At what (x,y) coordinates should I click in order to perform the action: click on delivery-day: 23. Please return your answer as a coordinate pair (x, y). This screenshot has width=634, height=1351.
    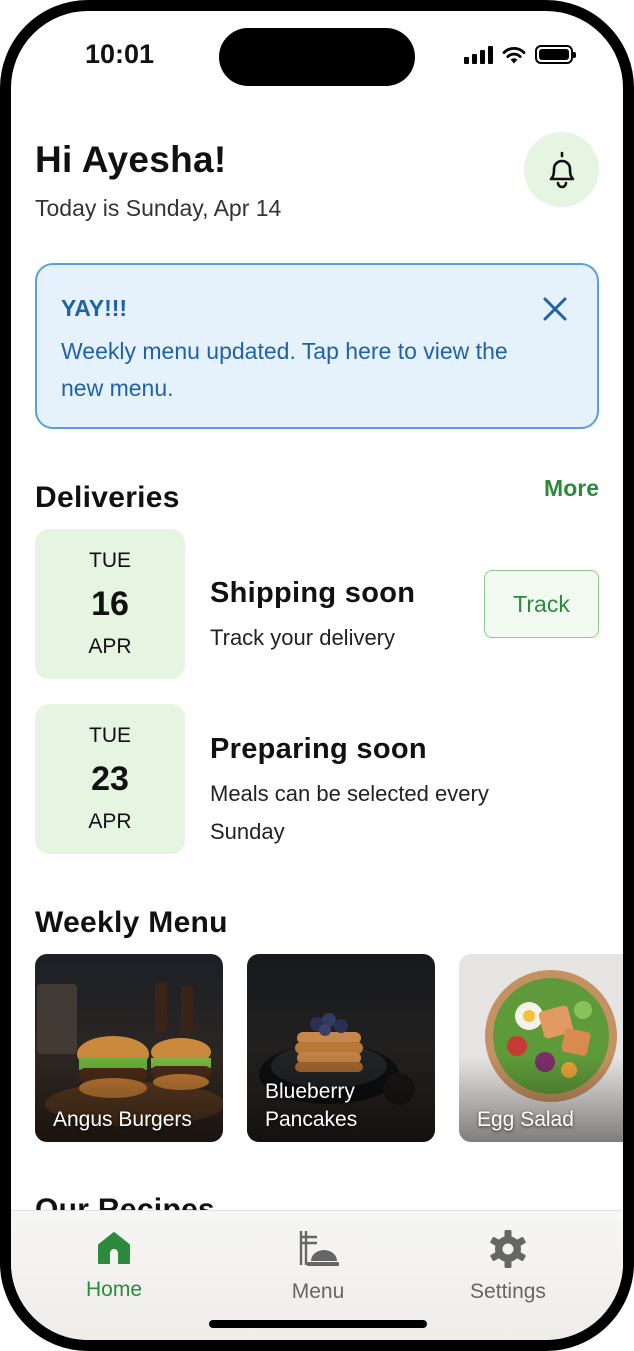
    Looking at the image, I should click on (110, 779).